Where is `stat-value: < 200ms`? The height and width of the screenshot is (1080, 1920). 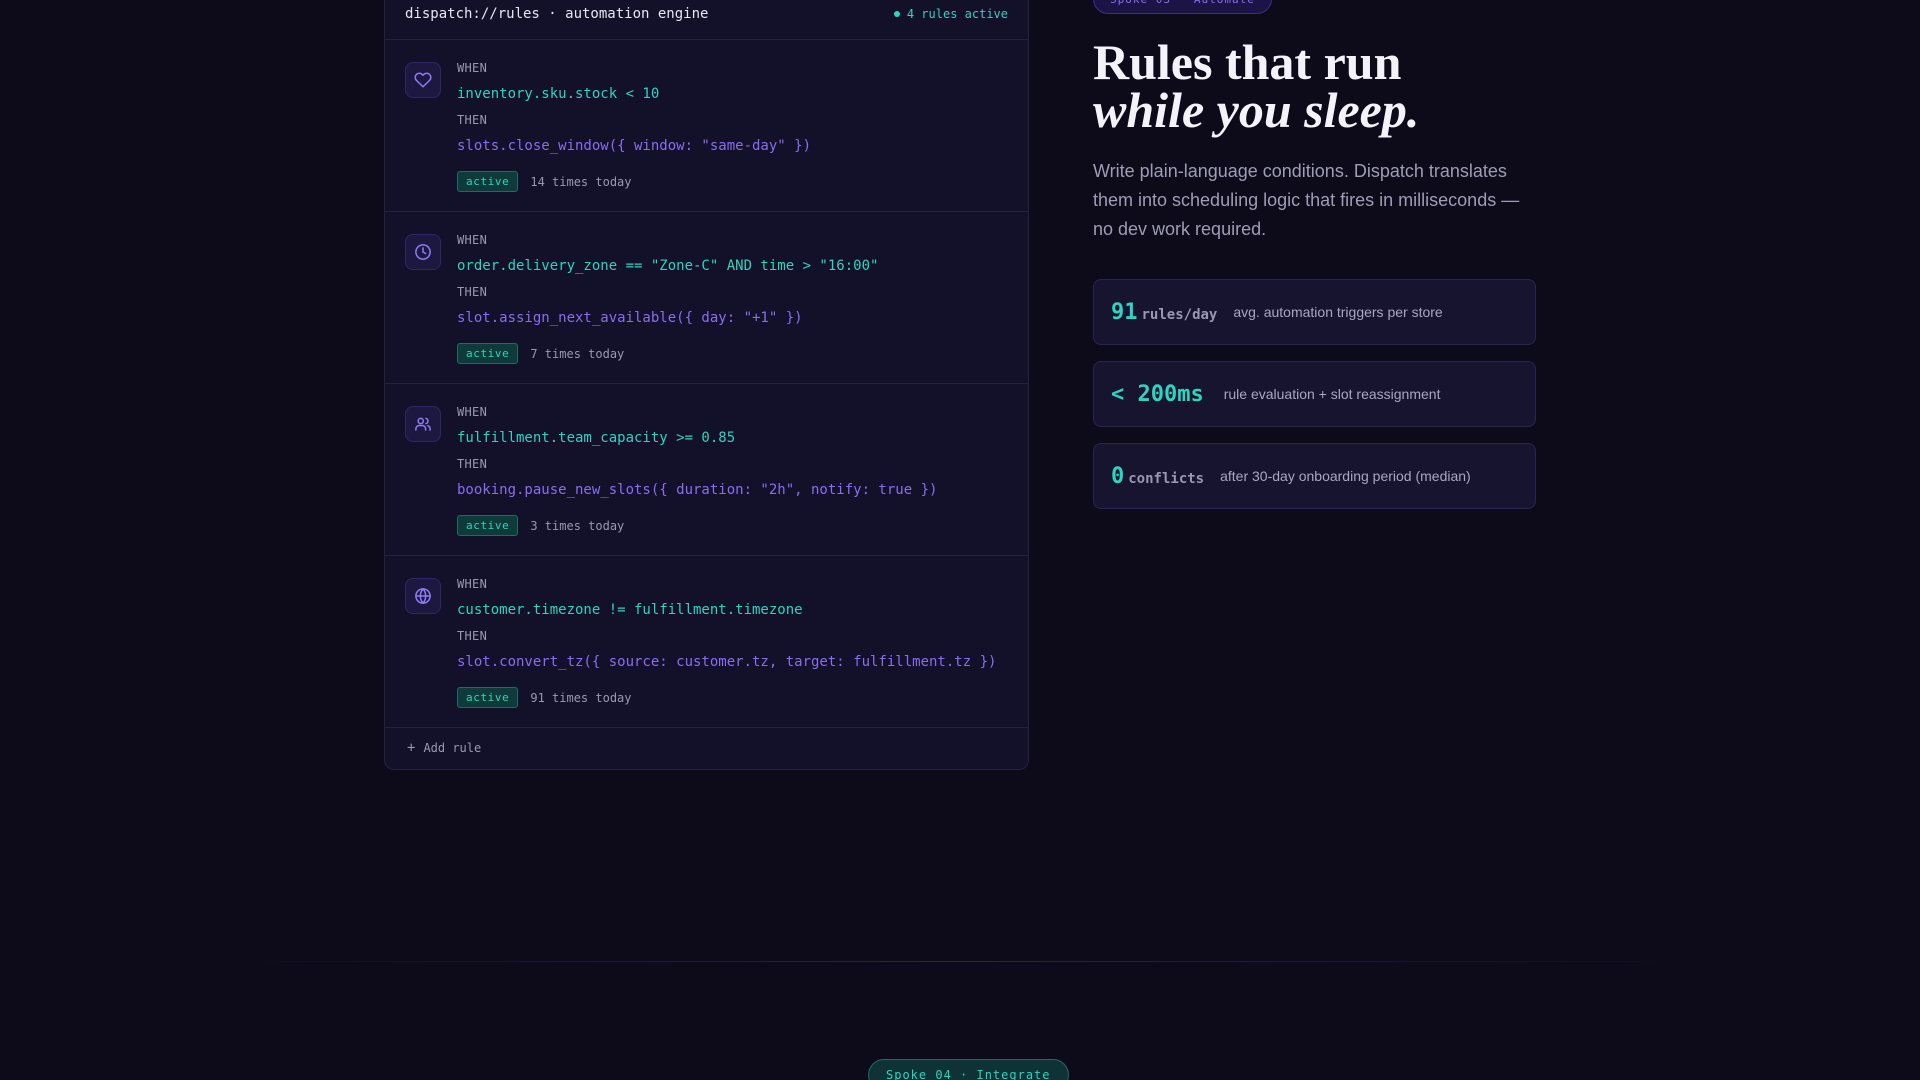 stat-value: < 200ms is located at coordinates (1159, 394).